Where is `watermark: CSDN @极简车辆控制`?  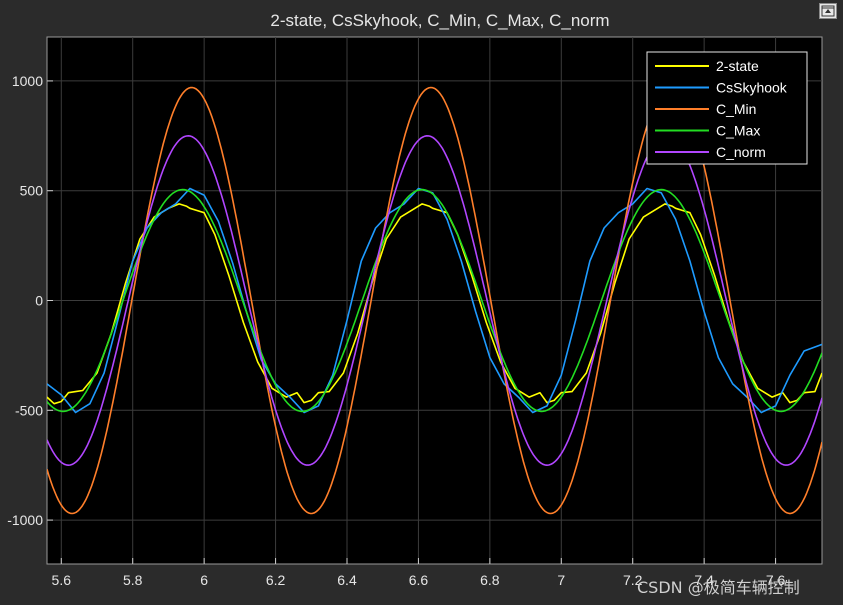
watermark: CSDN @极简车辆控制 is located at coordinates (718, 587).